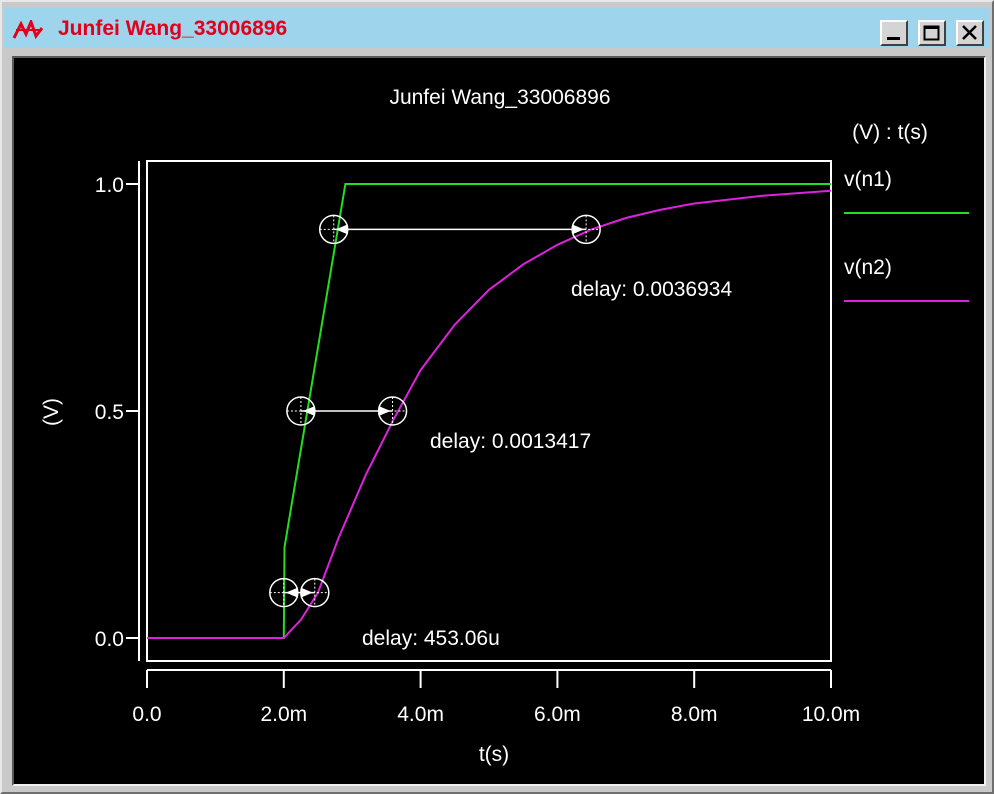 This screenshot has height=794, width=994. Describe the element at coordinates (146, 714) in the screenshot. I see `x-tick-label: 0.0` at that location.